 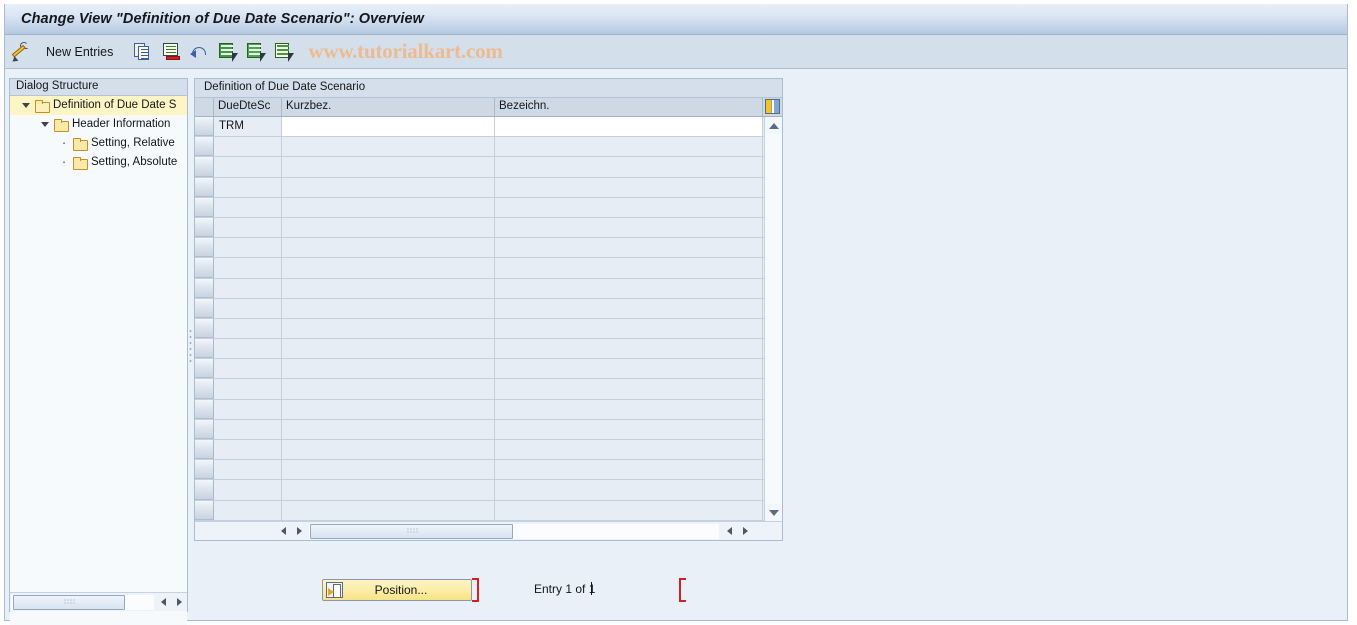 I want to click on chevron-down-icon, so click(x=26, y=105).